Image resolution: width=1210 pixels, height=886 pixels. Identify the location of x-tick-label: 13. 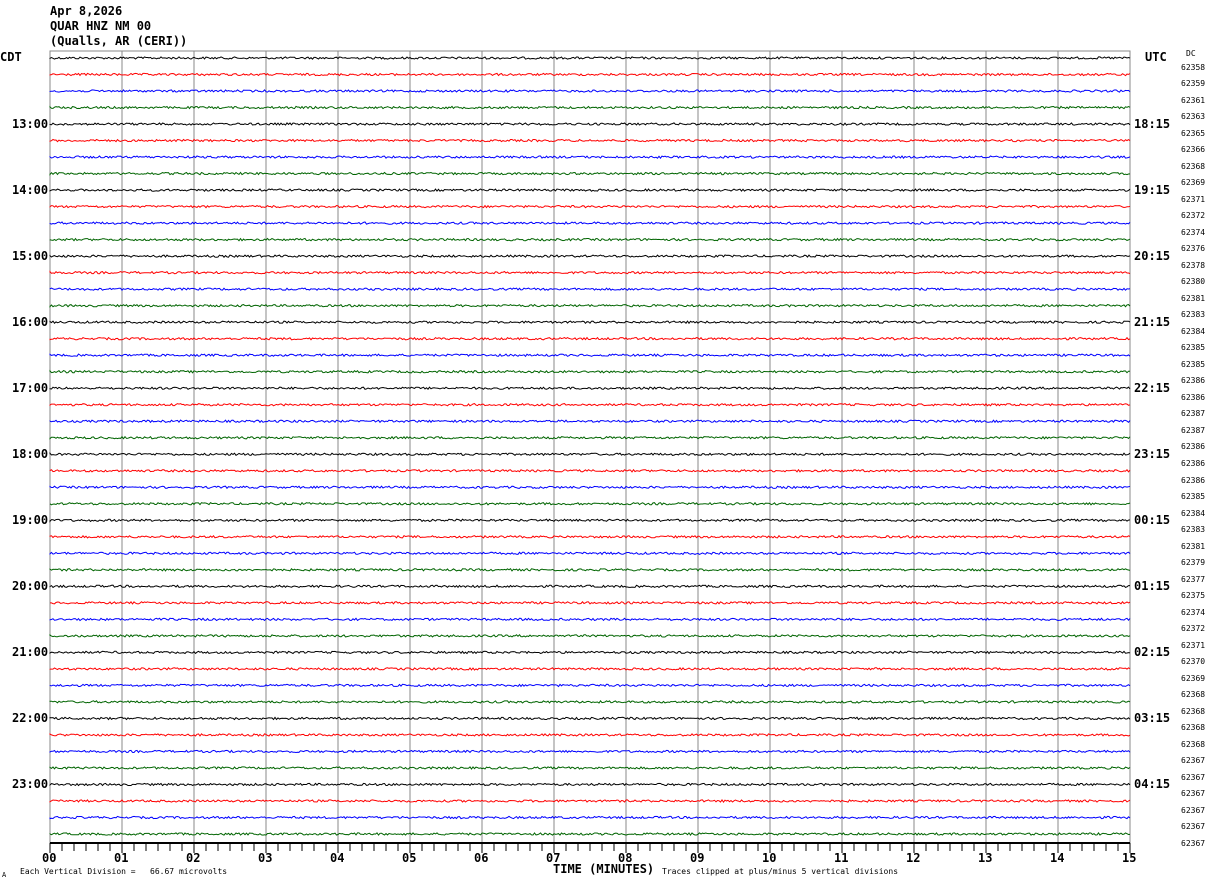
(985, 858).